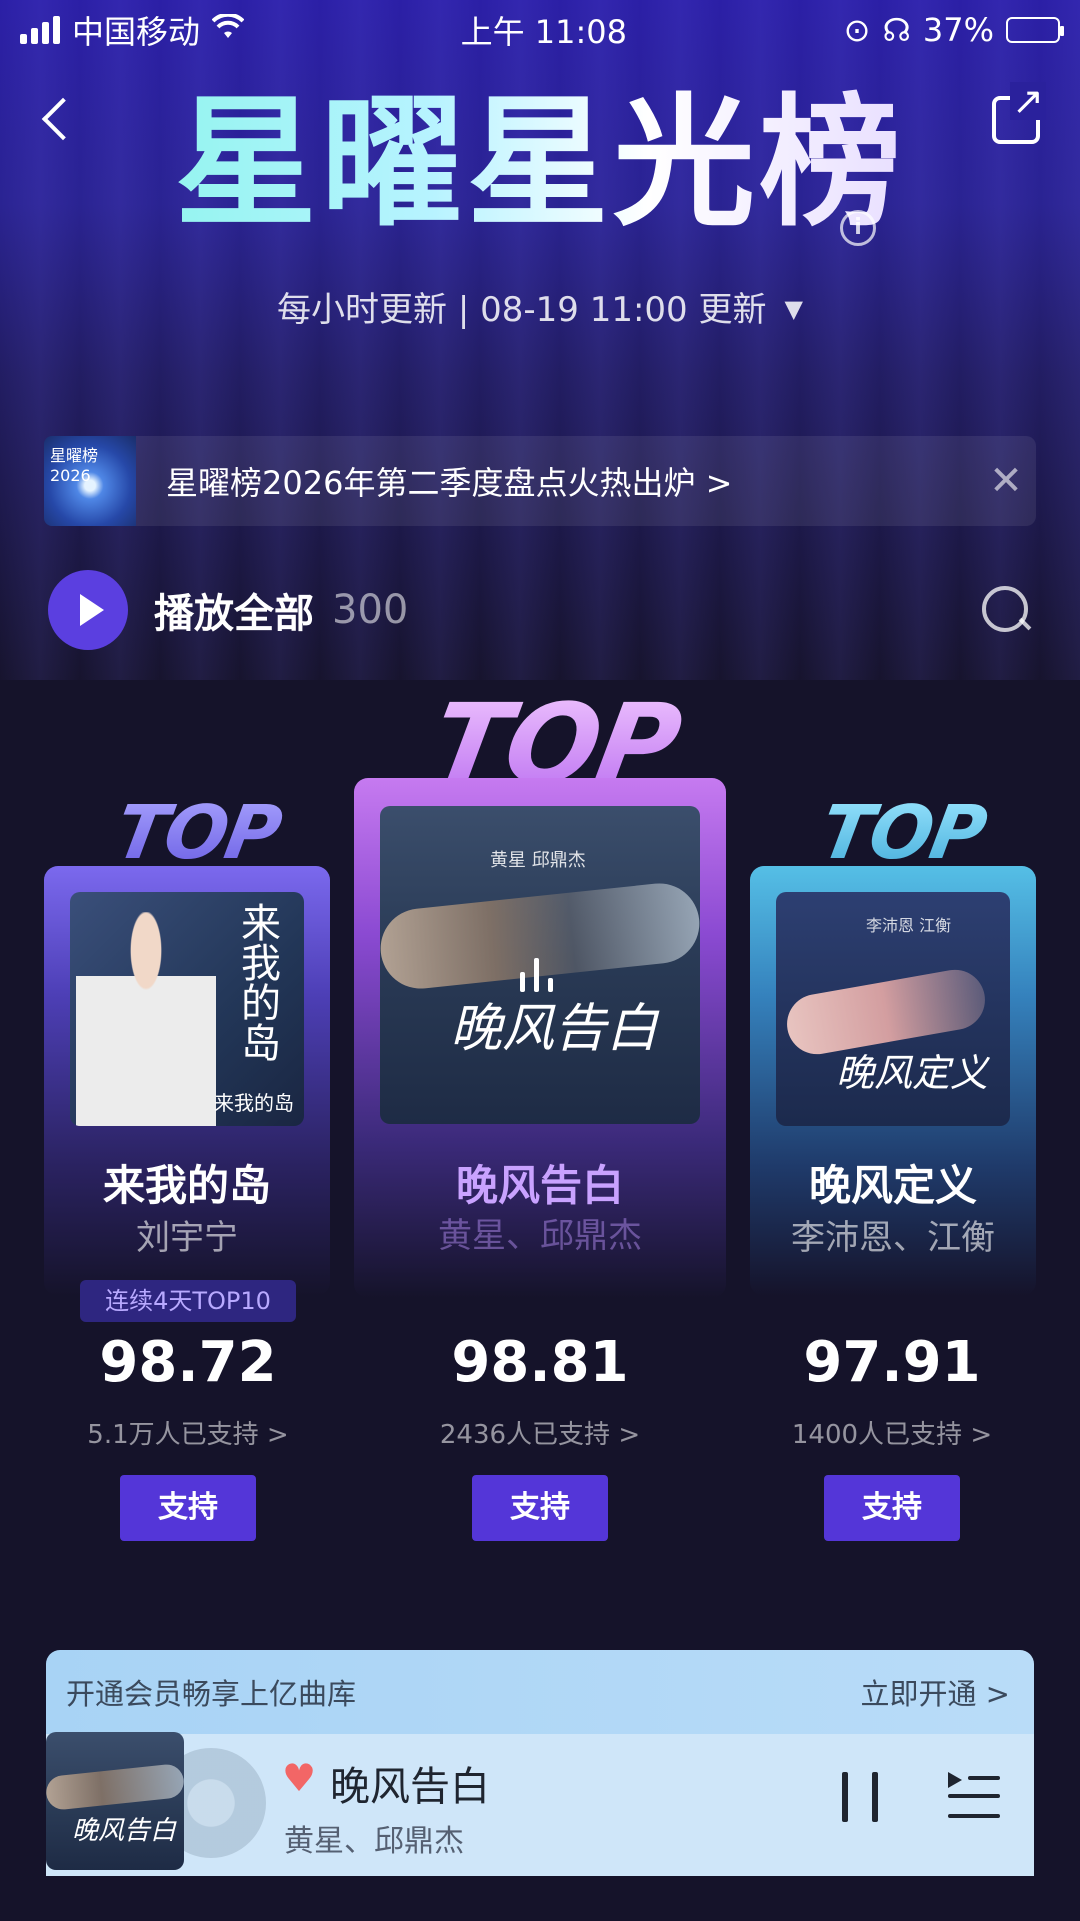 This screenshot has height=1921, width=1080. I want to click on update-info: 每小时更新 | 08-19 11:00 更新, so click(522, 310).